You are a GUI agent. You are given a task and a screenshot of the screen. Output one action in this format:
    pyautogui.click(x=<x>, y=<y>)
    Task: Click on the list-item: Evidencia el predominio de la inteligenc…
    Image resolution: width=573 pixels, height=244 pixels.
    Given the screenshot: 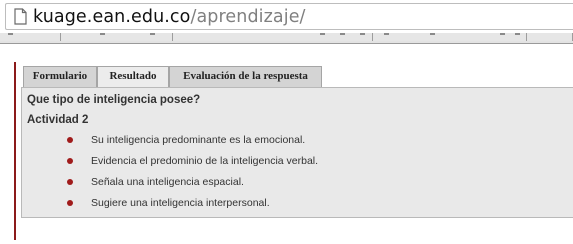 What is the action you would take?
    pyautogui.click(x=292, y=162)
    